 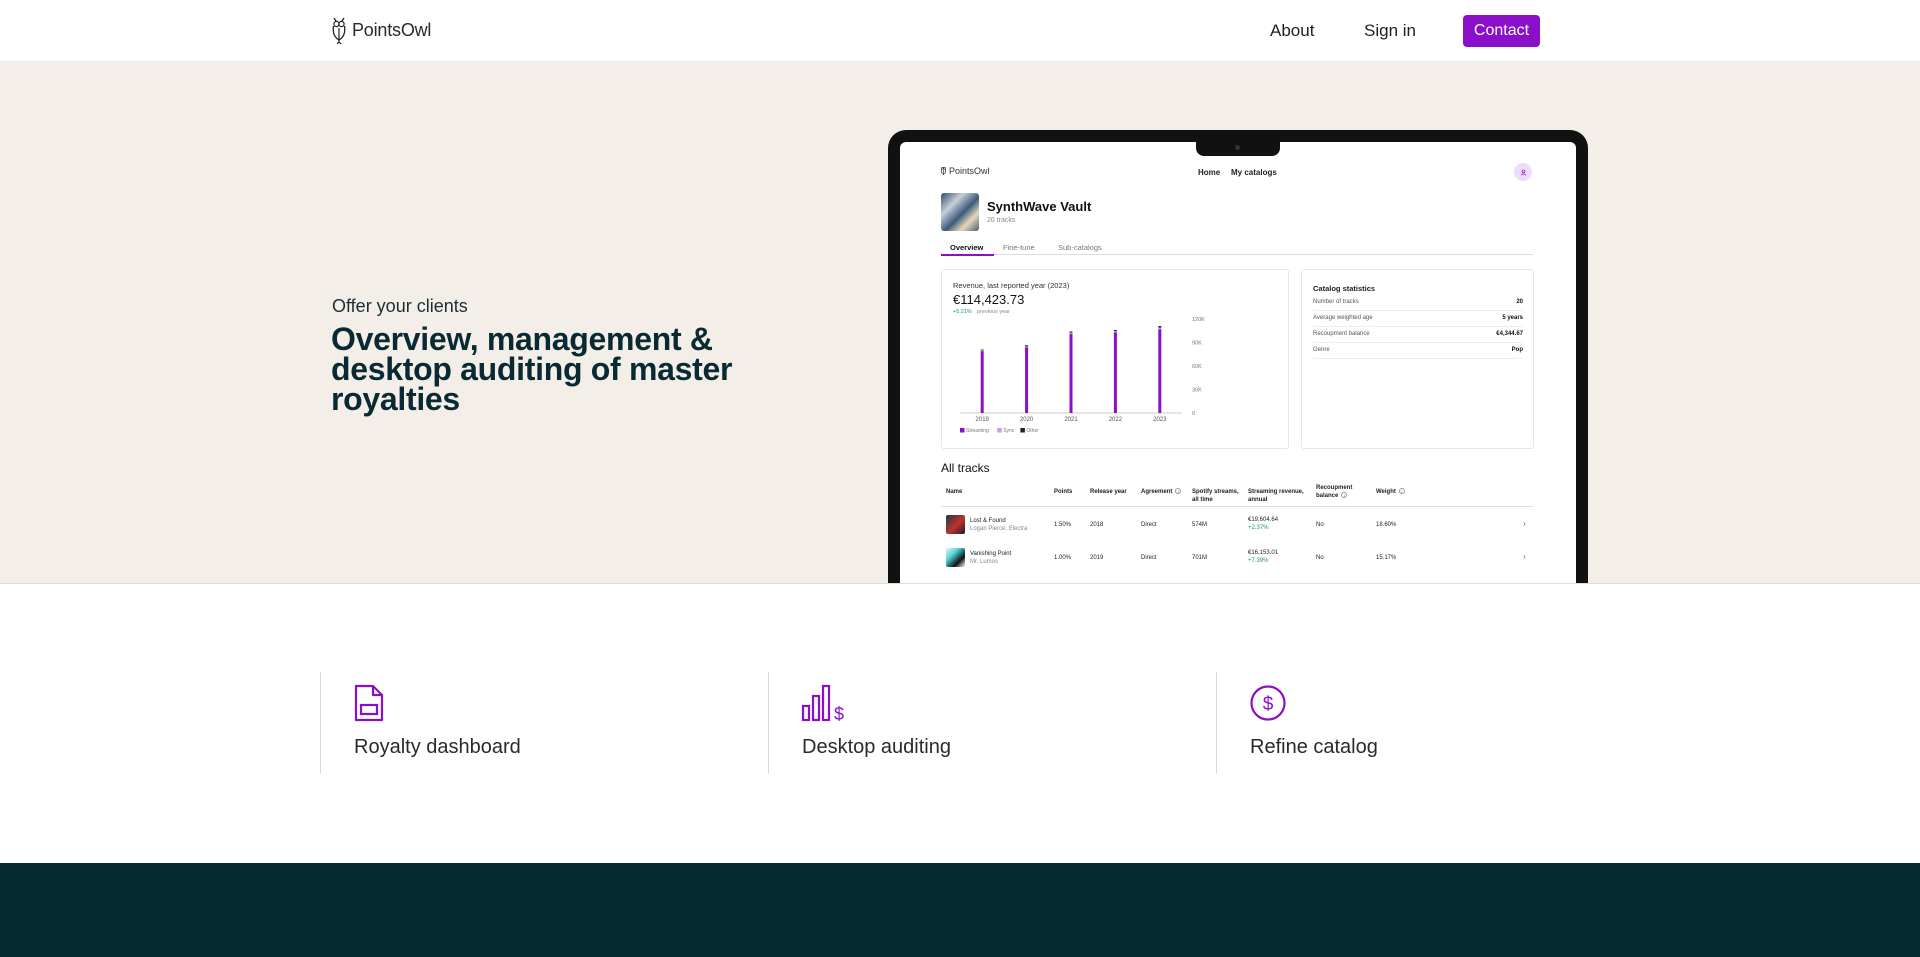 What do you see at coordinates (1238, 149) in the screenshot?
I see `camera-notch` at bounding box center [1238, 149].